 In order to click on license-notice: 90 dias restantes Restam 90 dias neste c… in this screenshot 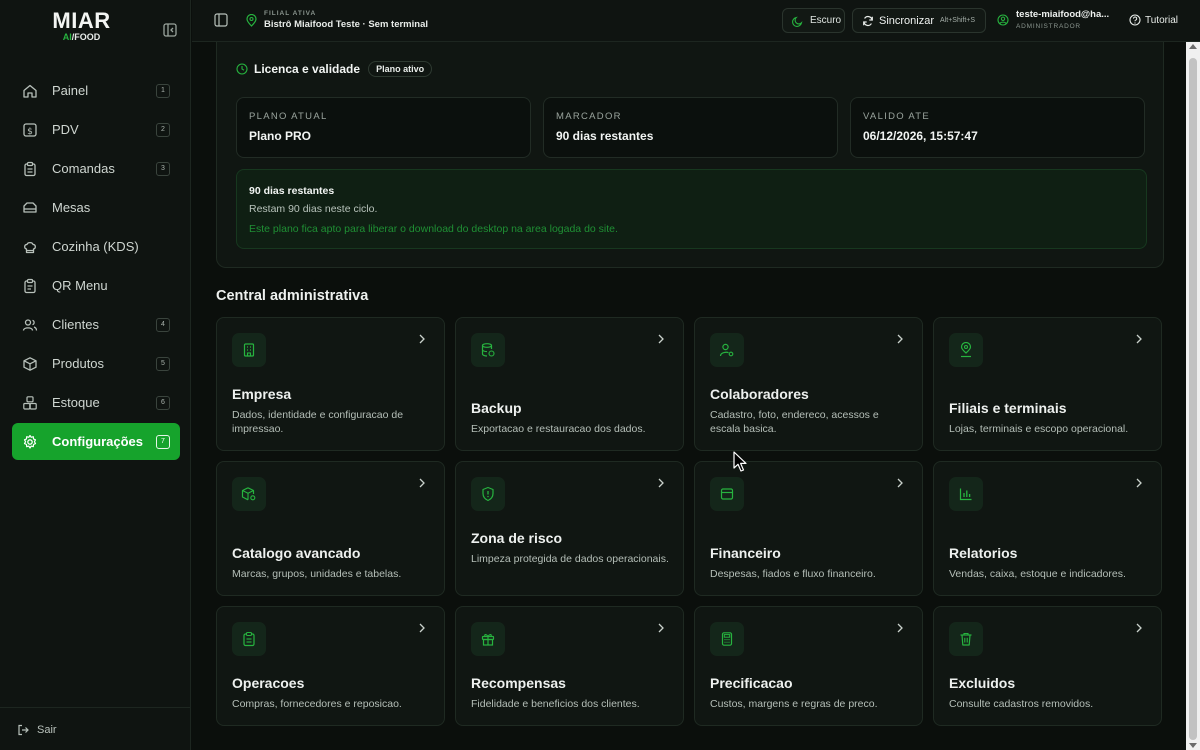, I will do `click(691, 209)`.